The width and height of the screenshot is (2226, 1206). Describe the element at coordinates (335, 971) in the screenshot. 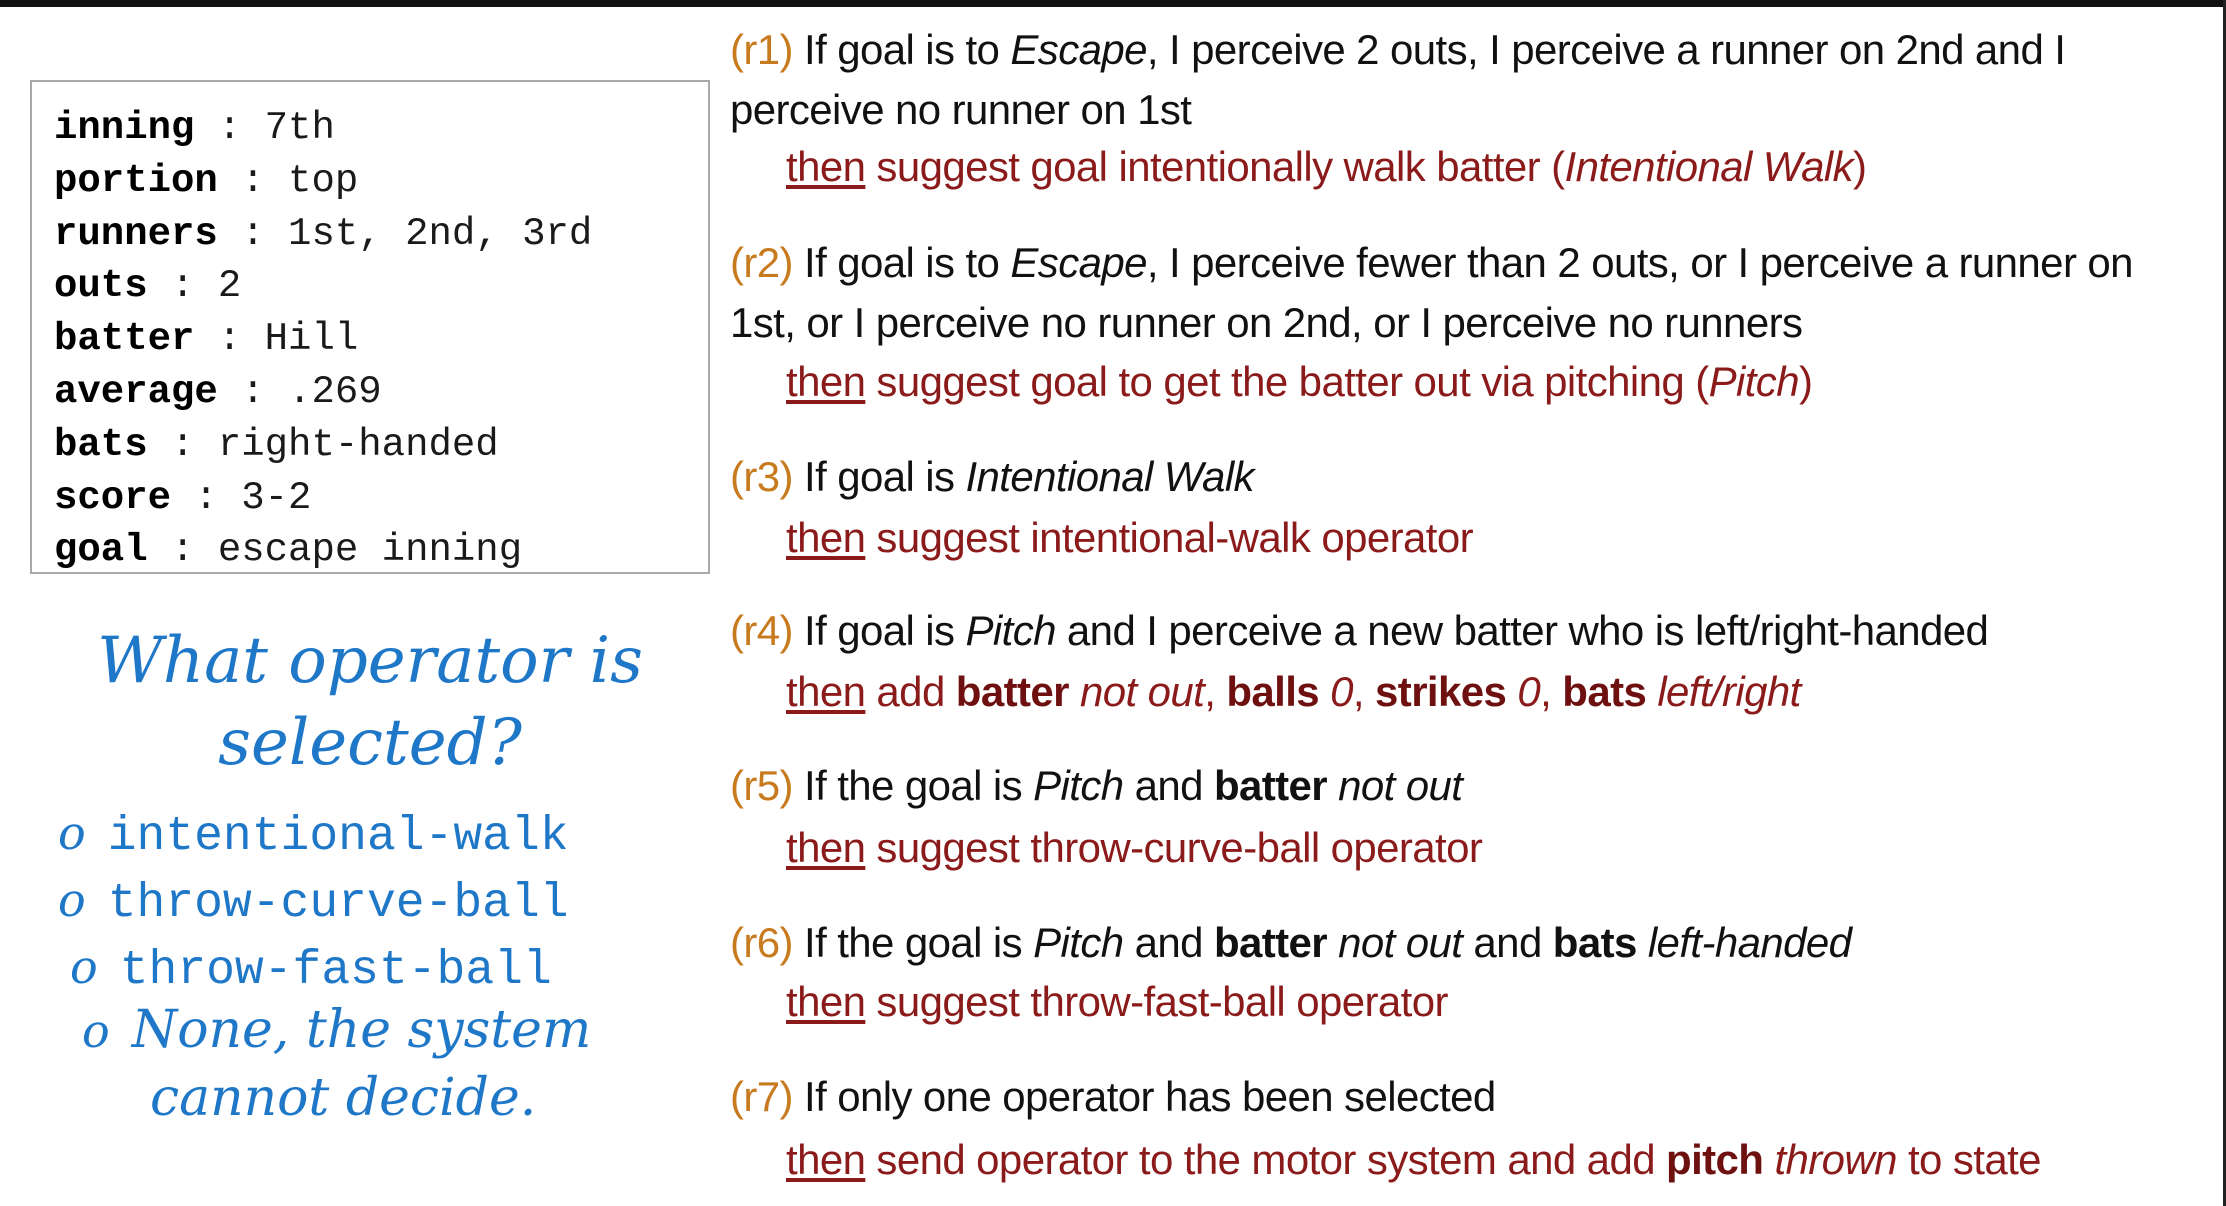

I see `option-label: throw-fast-ball` at that location.